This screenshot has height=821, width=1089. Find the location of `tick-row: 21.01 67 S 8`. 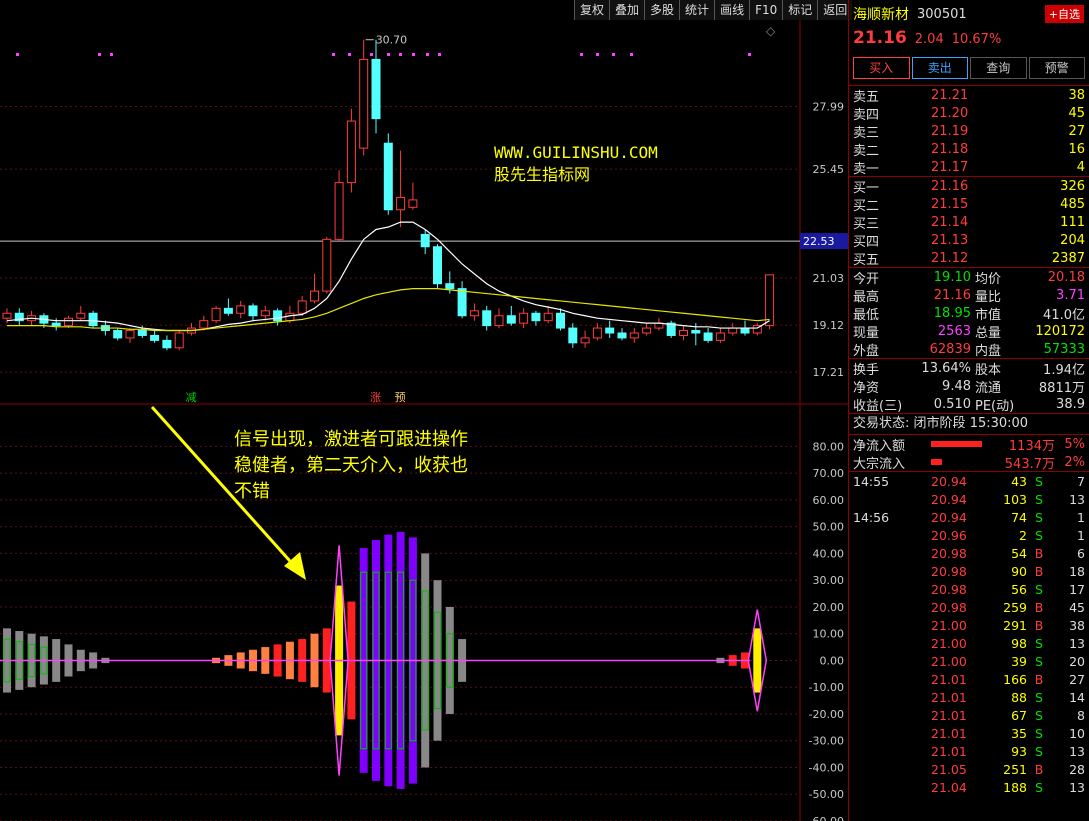

tick-row: 21.01 67 S 8 is located at coordinates (969, 715).